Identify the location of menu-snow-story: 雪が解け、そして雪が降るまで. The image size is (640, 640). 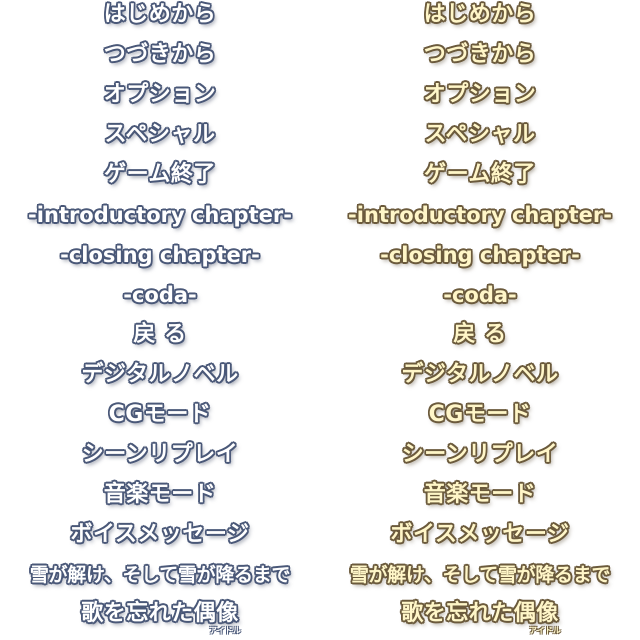
(160, 575).